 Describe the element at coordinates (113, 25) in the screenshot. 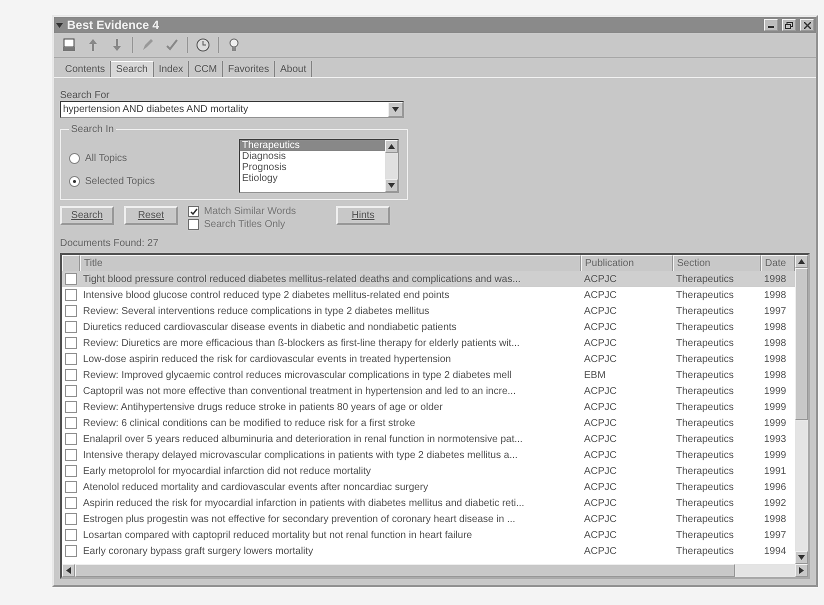

I see `window-title: Best Evidence 4` at that location.